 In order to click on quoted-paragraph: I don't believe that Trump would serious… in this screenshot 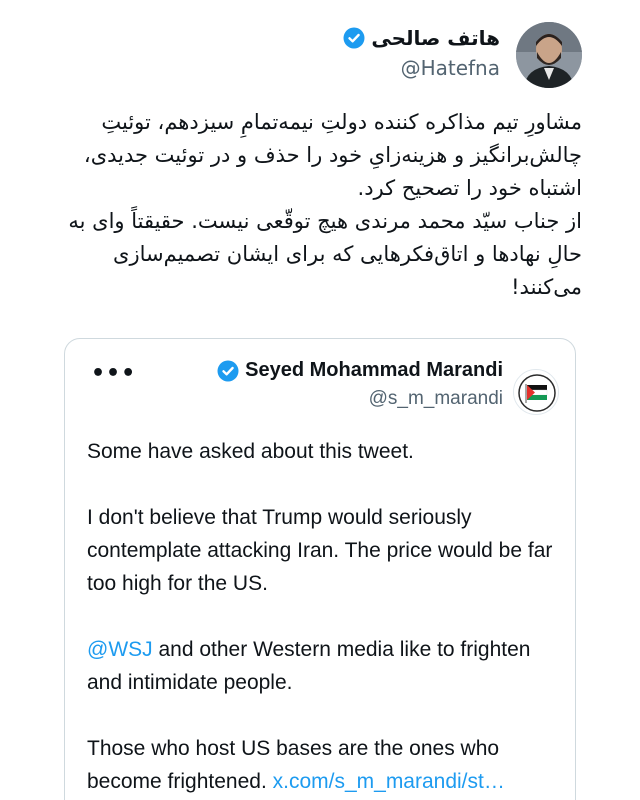, I will do `click(320, 550)`.